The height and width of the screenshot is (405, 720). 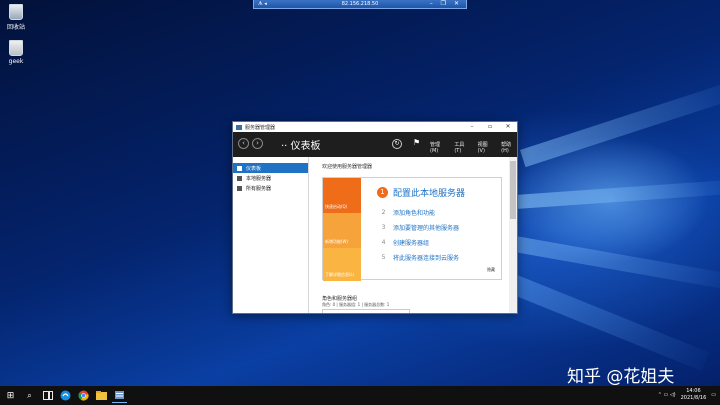 I want to click on system-tray: ⌃ ▭ ◁) 14:06 2021/8/16 ▭, so click(x=687, y=395).